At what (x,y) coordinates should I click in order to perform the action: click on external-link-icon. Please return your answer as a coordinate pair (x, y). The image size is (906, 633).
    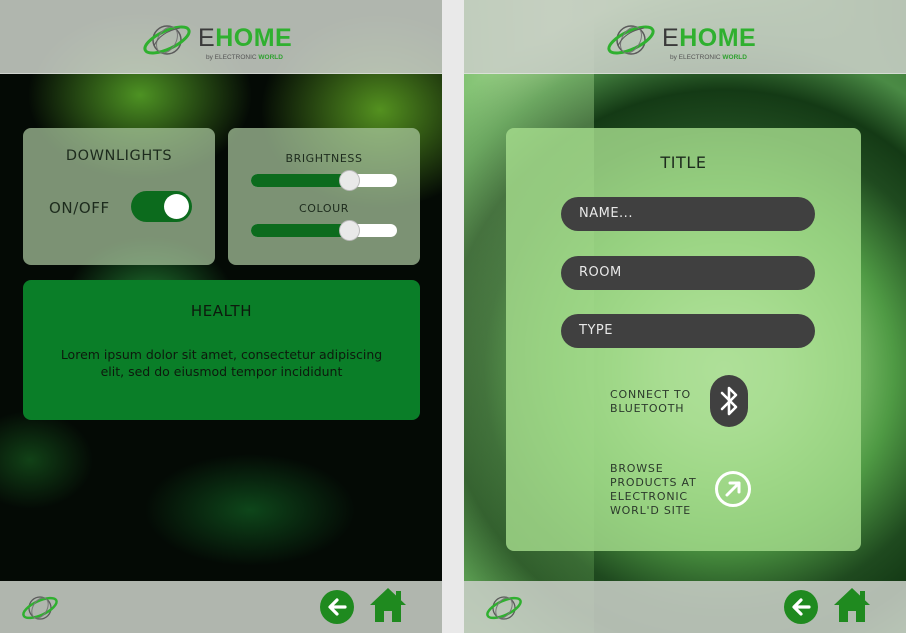
    Looking at the image, I should click on (733, 489).